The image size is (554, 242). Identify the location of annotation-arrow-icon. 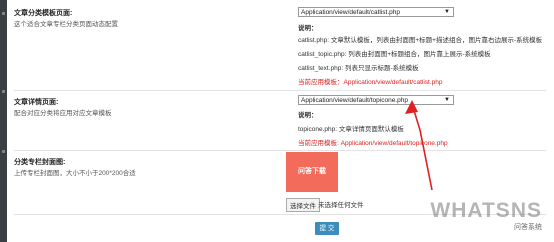
(419, 145).